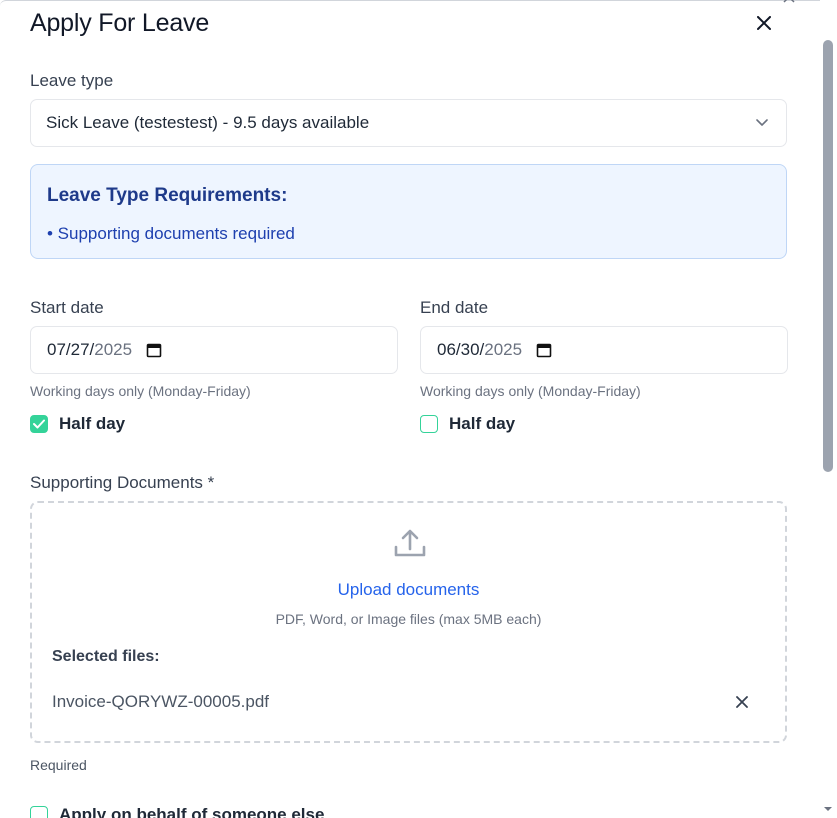 Image resolution: width=837 pixels, height=818 pixels. What do you see at coordinates (461, 349) in the screenshot?
I see `end-date-mmdd: 06/30/` at bounding box center [461, 349].